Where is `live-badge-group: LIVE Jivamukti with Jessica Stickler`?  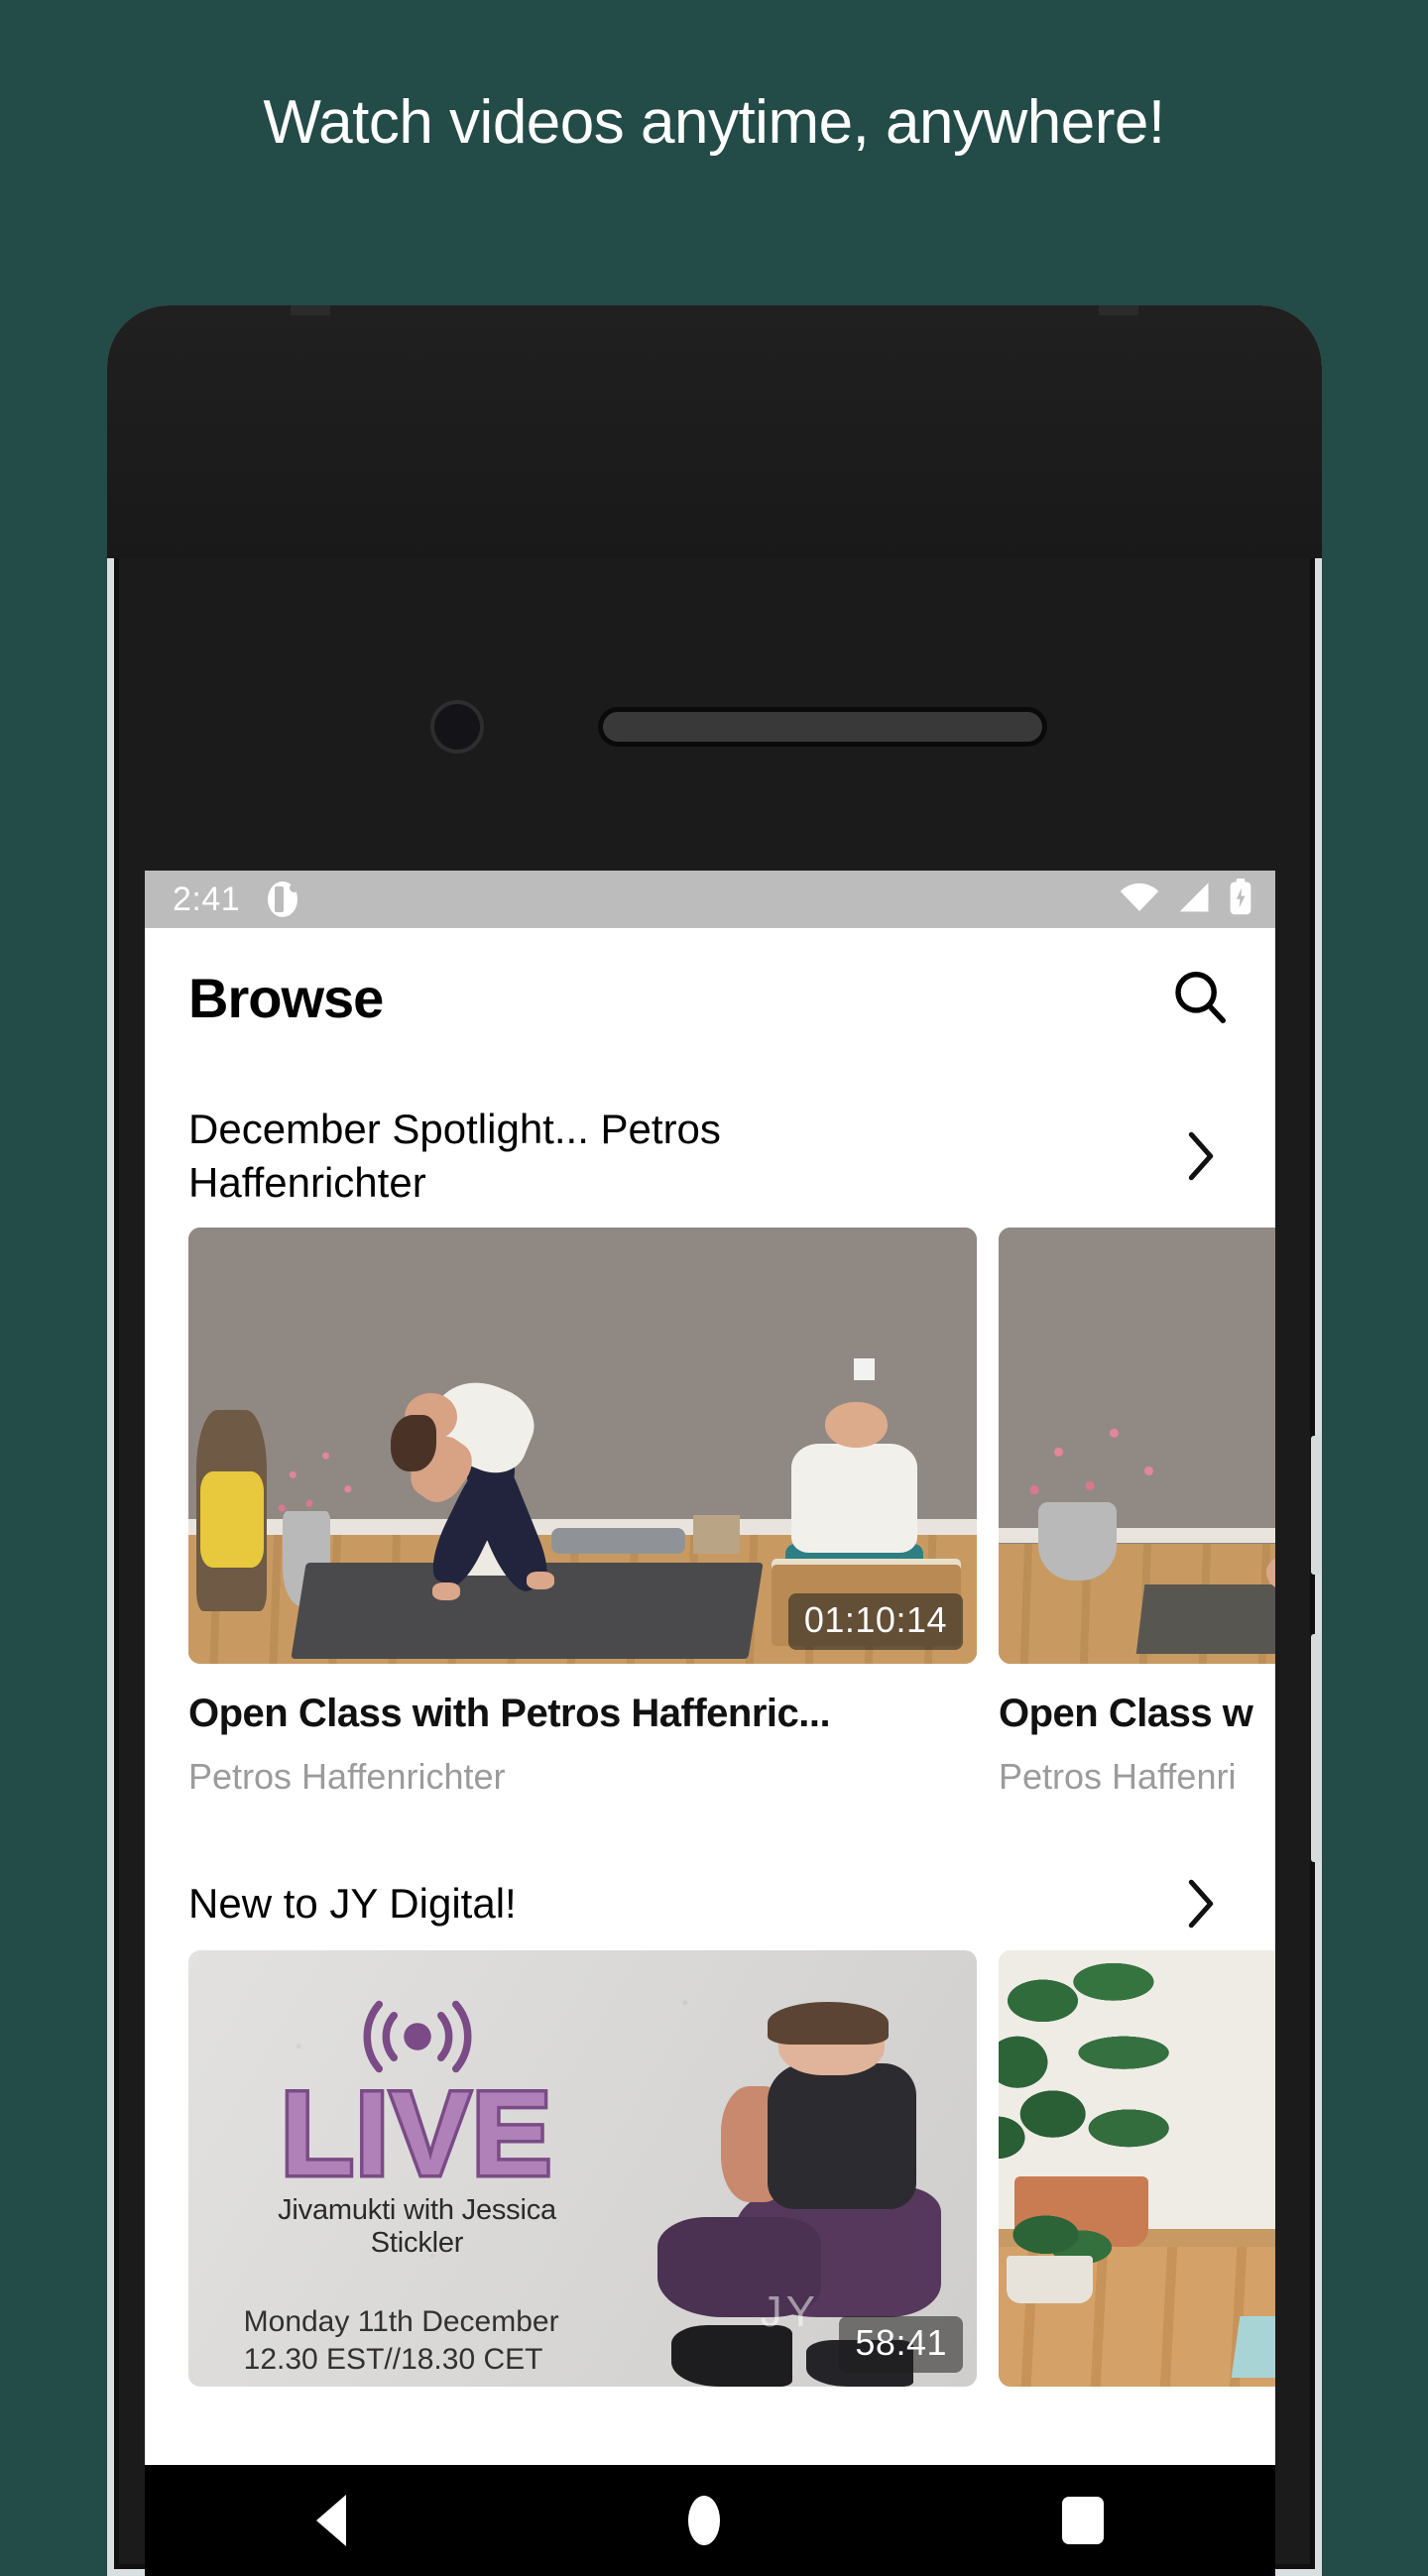
live-badge-group: LIVE Jivamukti with Jessica Stickler is located at coordinates (417, 2127).